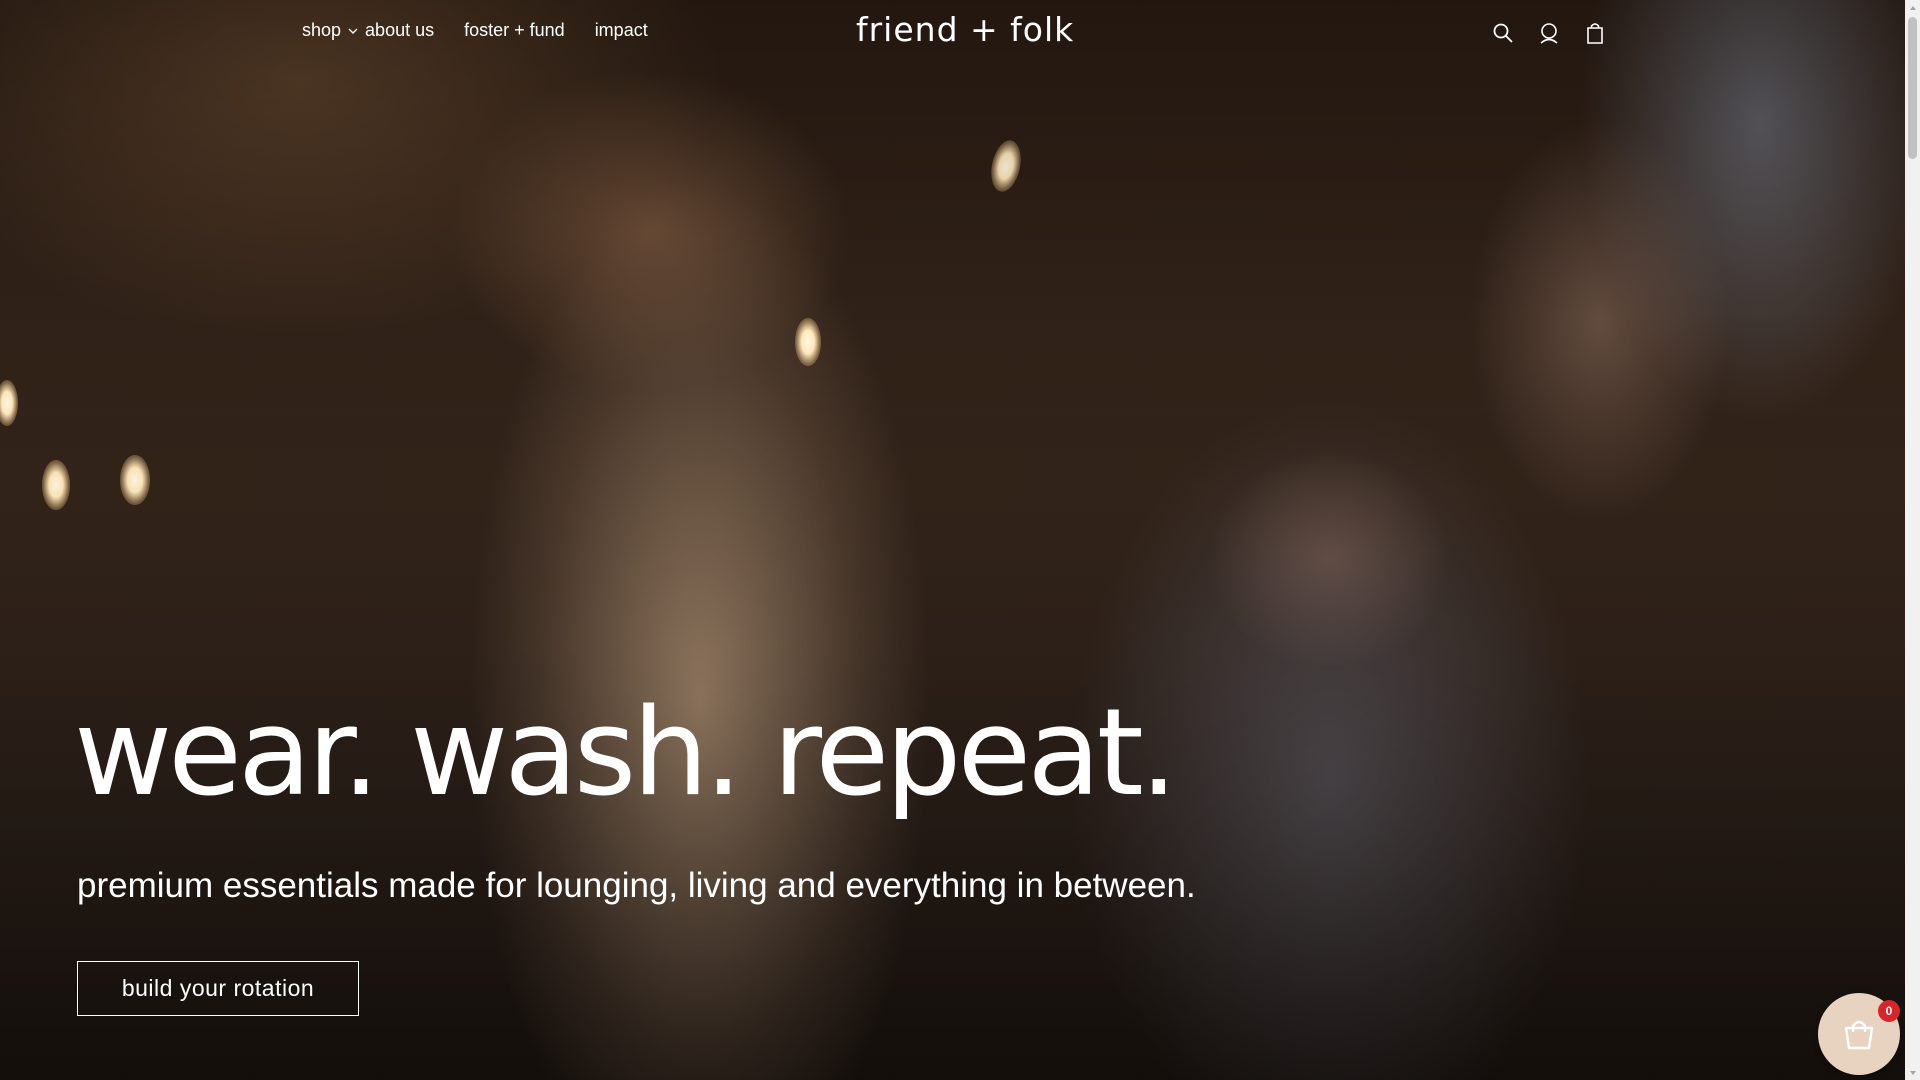 This screenshot has width=1920, height=1080. I want to click on main-nav: shop about us foster + fund impact, so click(475, 30).